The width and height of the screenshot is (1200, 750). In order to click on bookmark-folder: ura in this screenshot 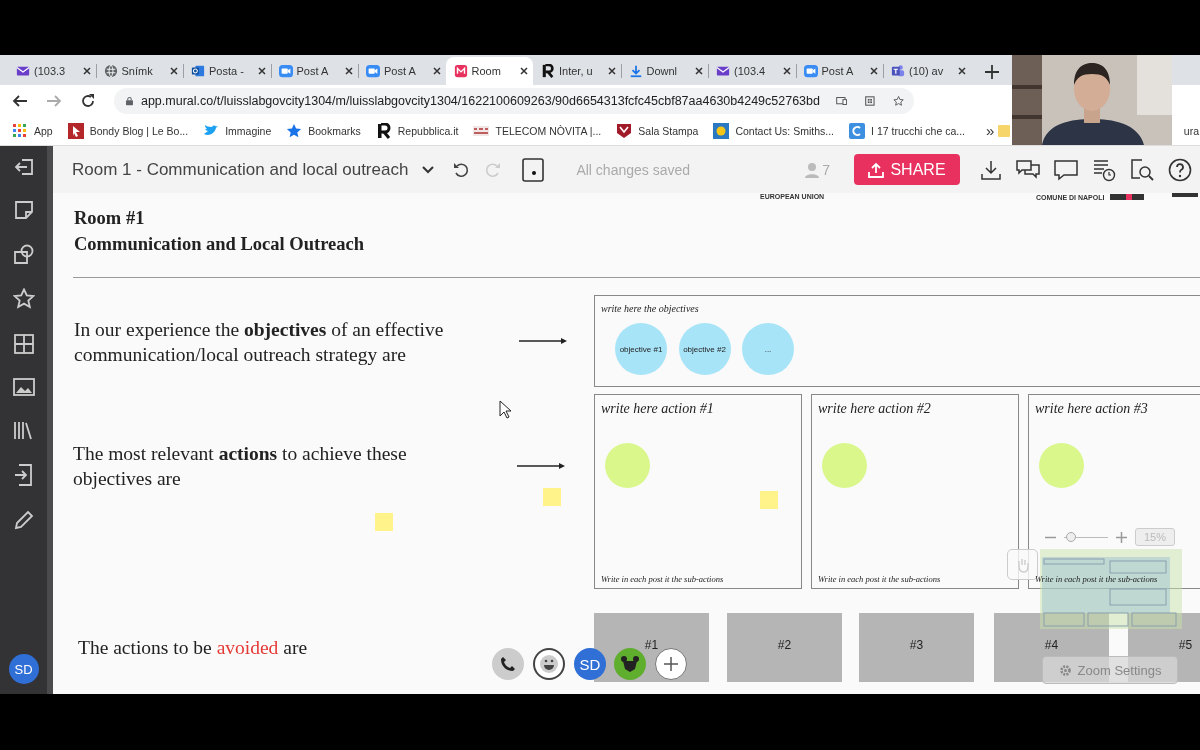, I will do `click(1191, 130)`.